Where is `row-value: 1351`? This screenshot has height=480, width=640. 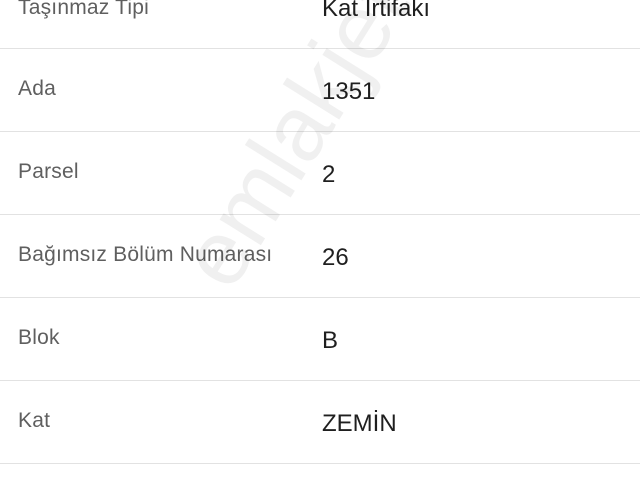 row-value: 1351 is located at coordinates (349, 91).